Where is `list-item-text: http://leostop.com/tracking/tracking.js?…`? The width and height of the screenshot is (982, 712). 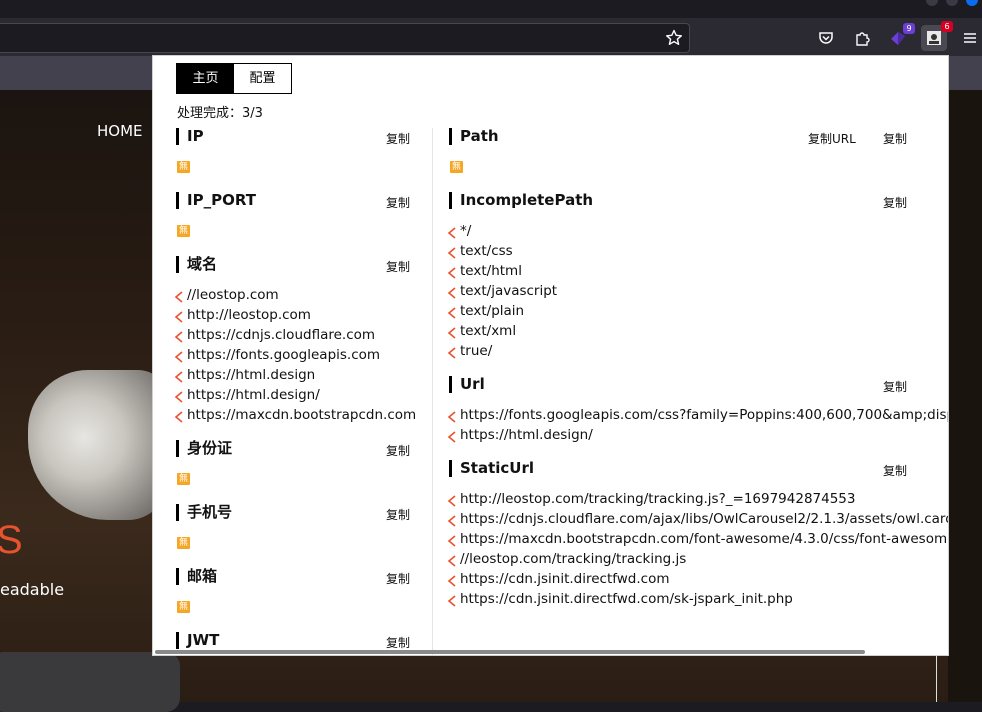
list-item-text: http://leostop.com/tracking/tracking.js?… is located at coordinates (658, 499).